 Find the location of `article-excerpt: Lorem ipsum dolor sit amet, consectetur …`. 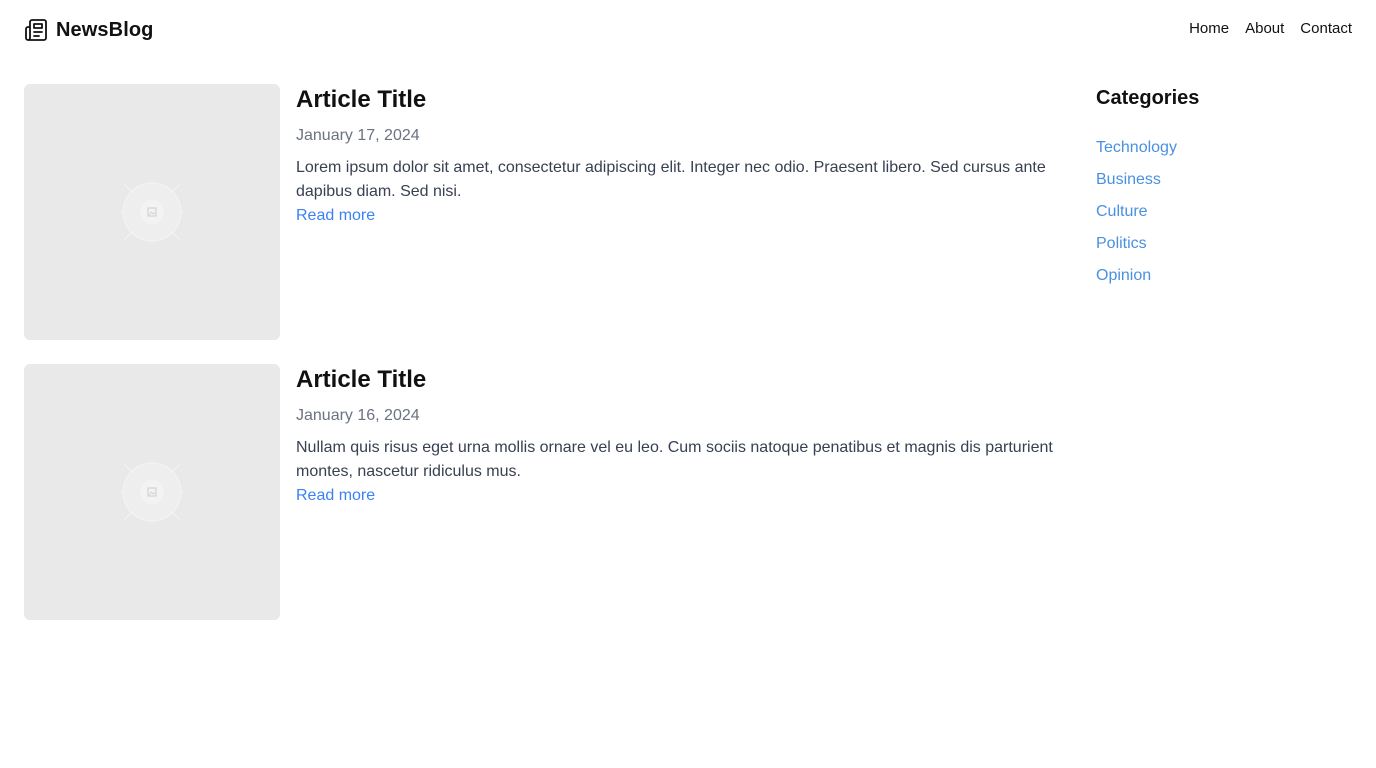

article-excerpt: Lorem ipsum dolor sit amet, consectetur … is located at coordinates (671, 179).